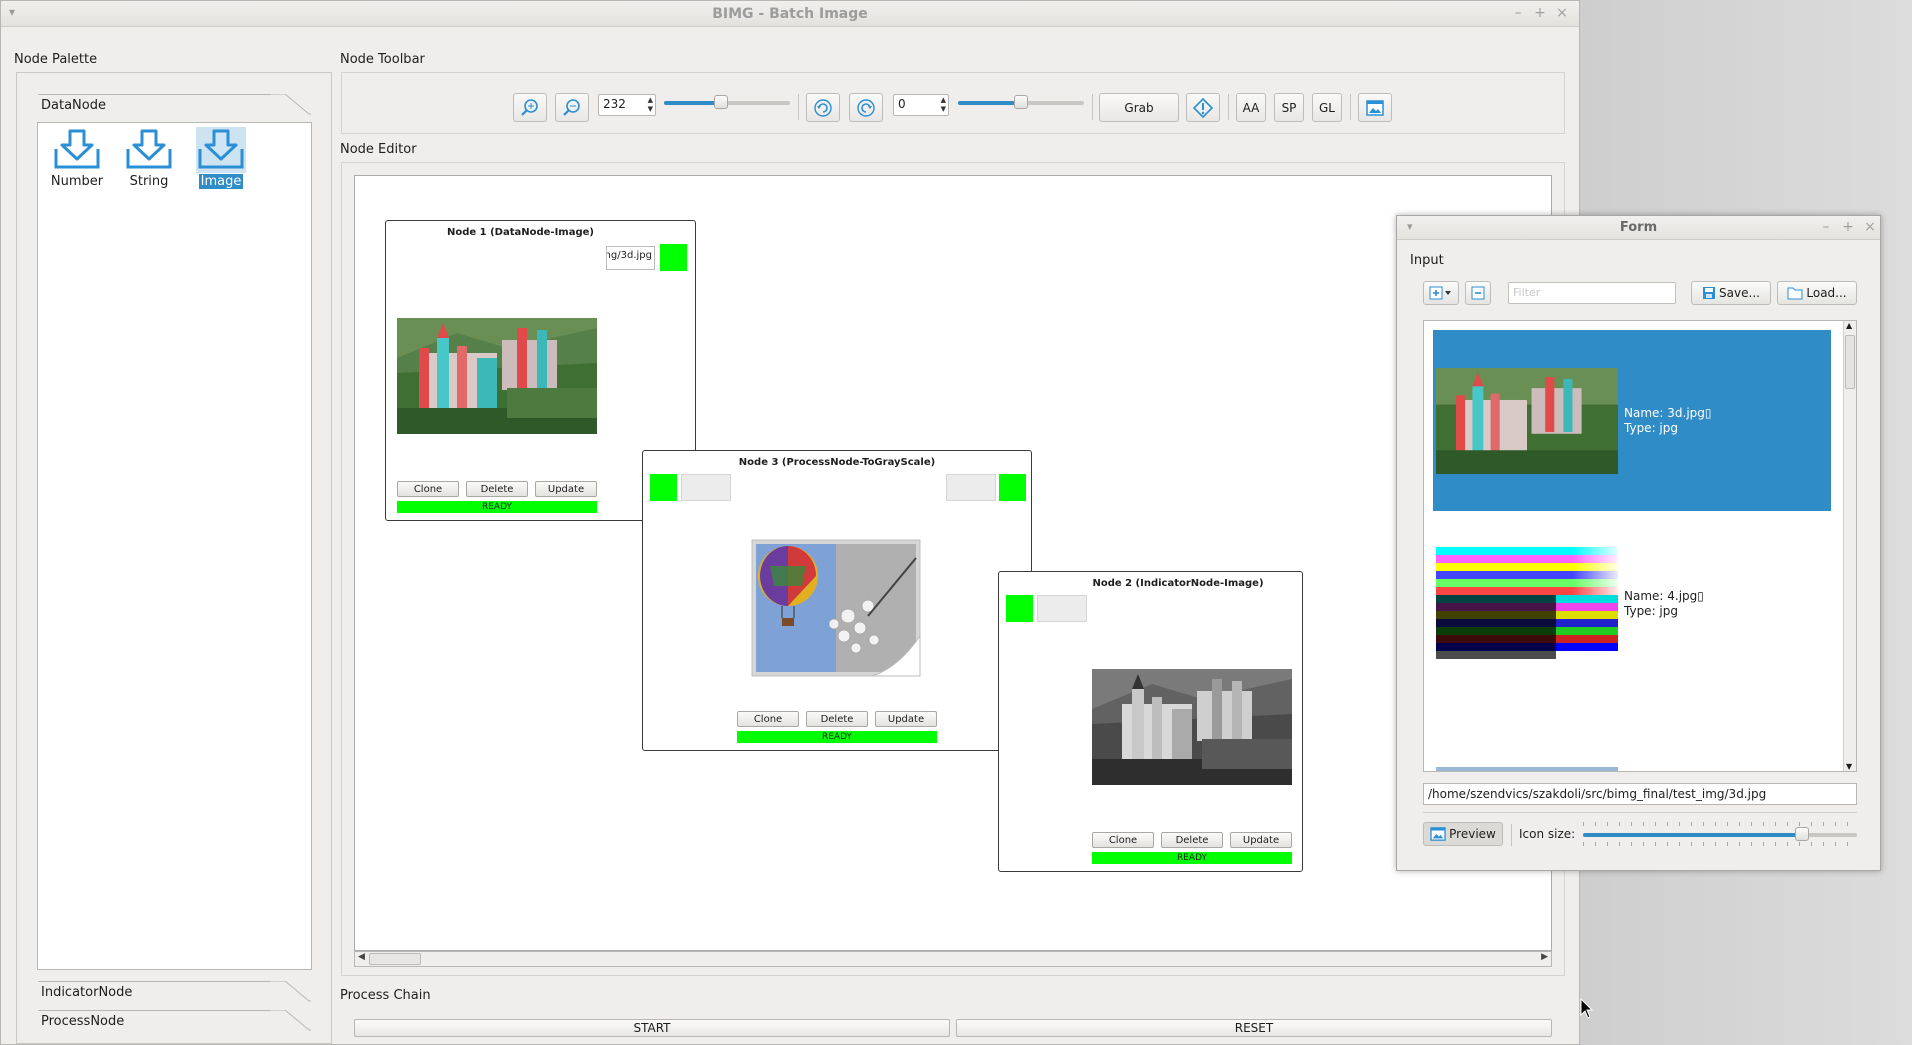 The image size is (1912, 1045). What do you see at coordinates (866, 107) in the screenshot?
I see `rotate-ccw-button` at bounding box center [866, 107].